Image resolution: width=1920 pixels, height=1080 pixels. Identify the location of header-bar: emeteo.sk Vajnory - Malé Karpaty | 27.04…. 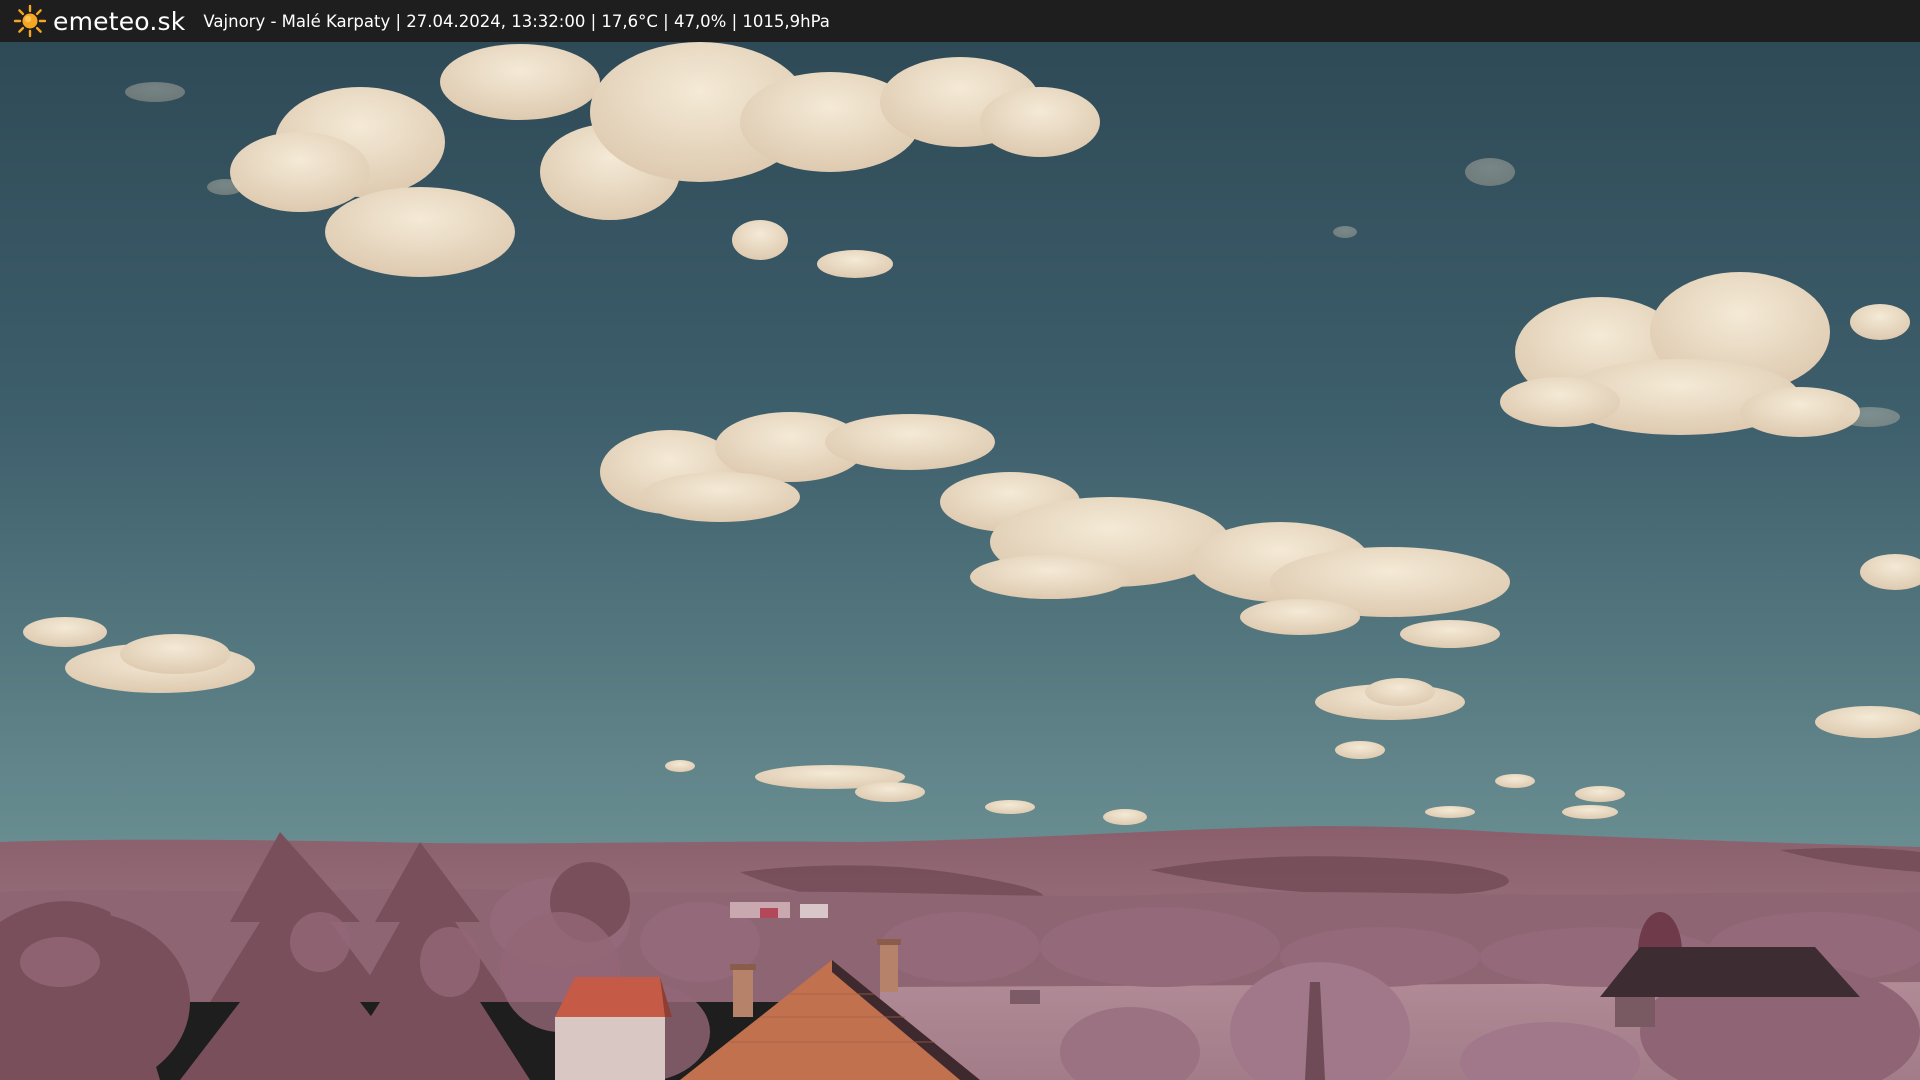
(960, 21).